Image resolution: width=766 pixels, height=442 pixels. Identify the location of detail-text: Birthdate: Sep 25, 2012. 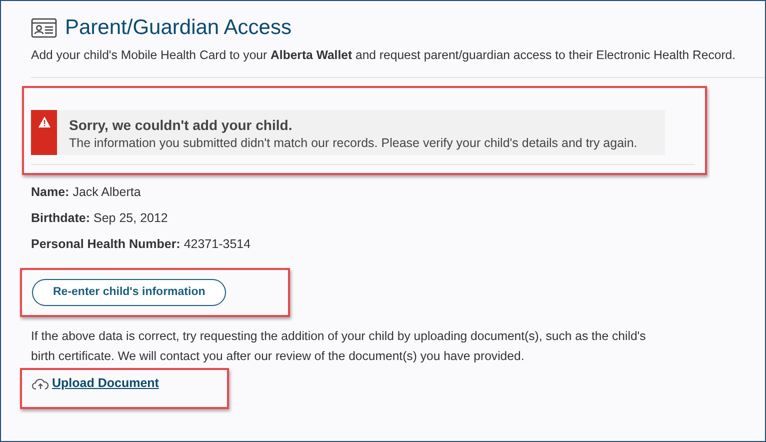
(100, 218).